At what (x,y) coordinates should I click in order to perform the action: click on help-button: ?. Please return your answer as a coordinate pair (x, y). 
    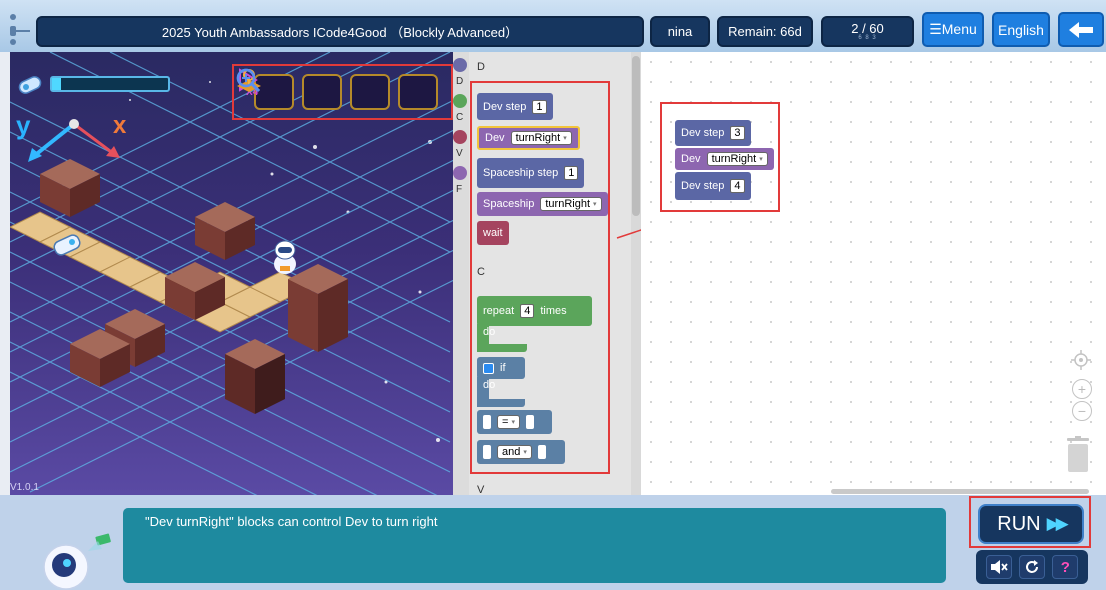
    Looking at the image, I should click on (1065, 567).